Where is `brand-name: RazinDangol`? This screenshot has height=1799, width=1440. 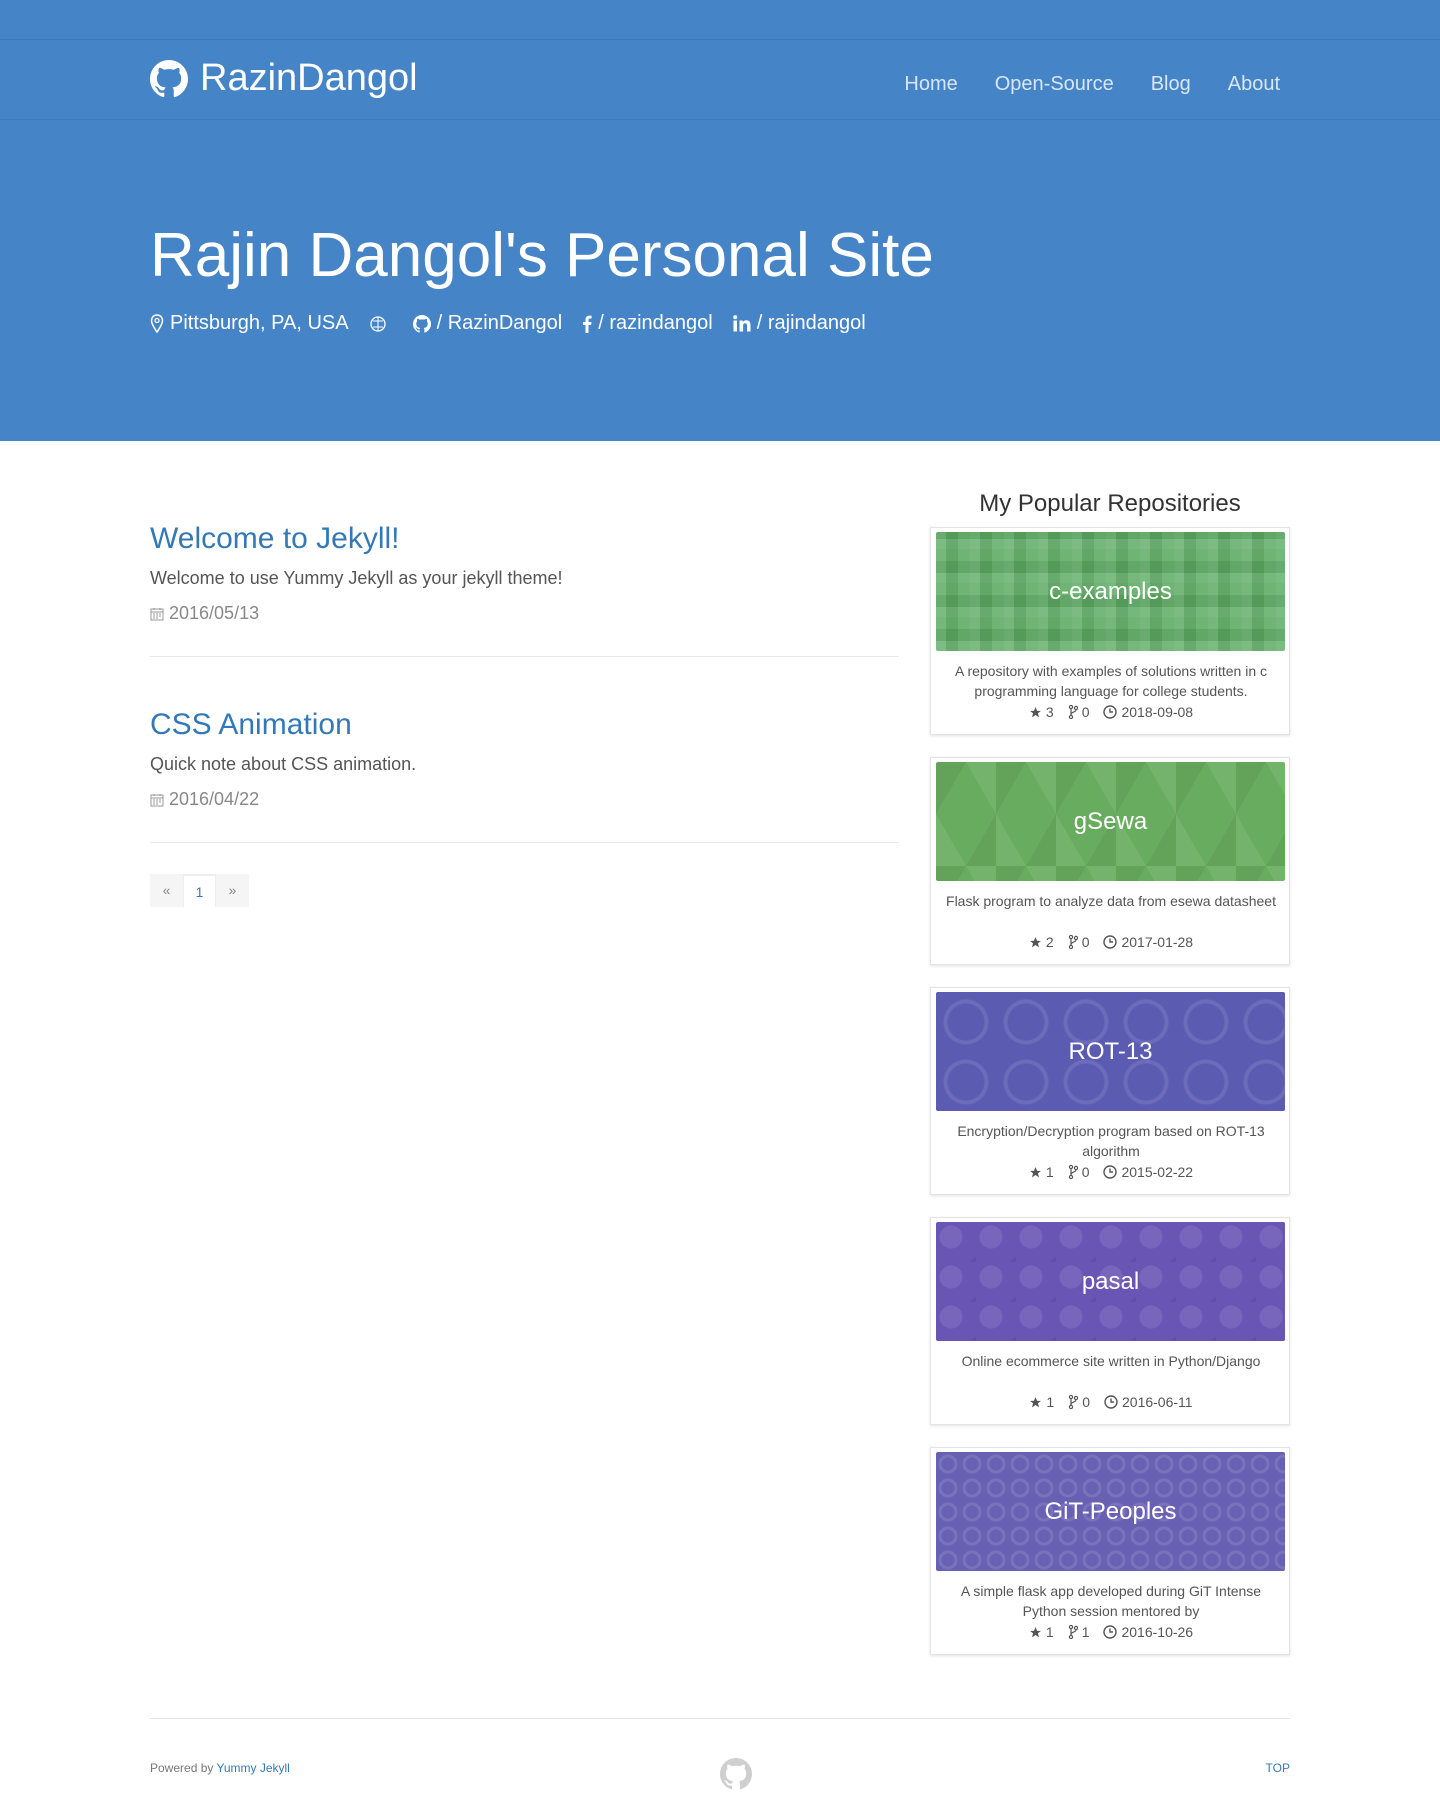
brand-name: RazinDangol is located at coordinates (309, 78).